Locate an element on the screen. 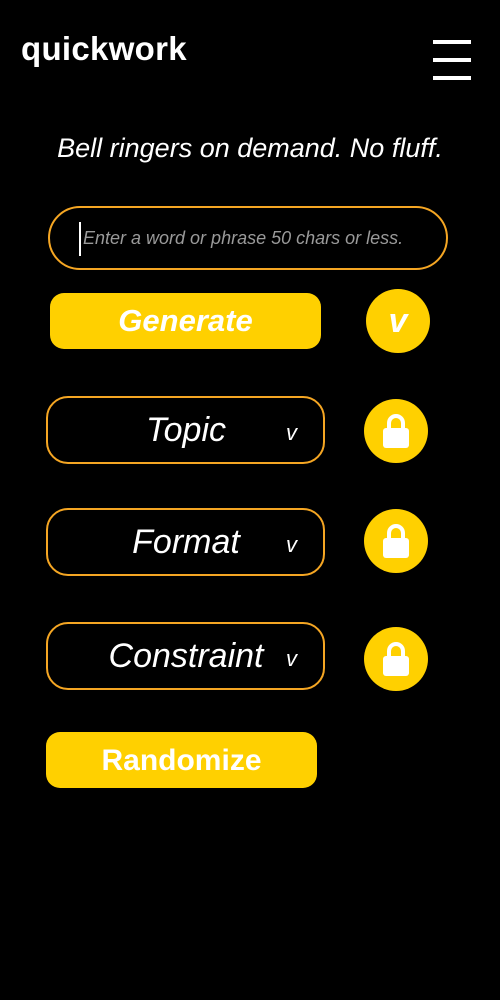 The image size is (500, 1000). menu-bar-middle is located at coordinates (452, 60).